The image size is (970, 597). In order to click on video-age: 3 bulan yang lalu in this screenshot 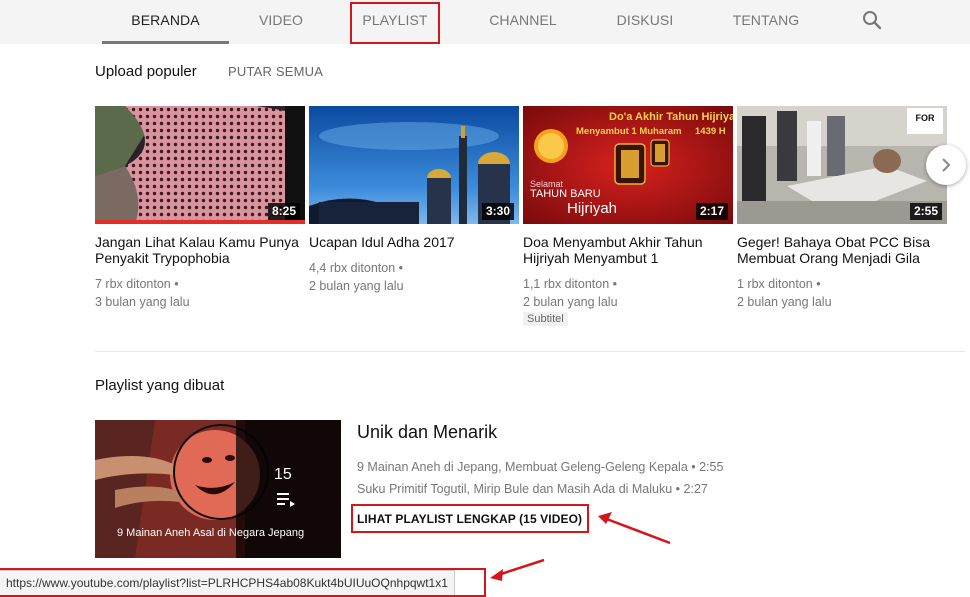, I will do `click(142, 302)`.